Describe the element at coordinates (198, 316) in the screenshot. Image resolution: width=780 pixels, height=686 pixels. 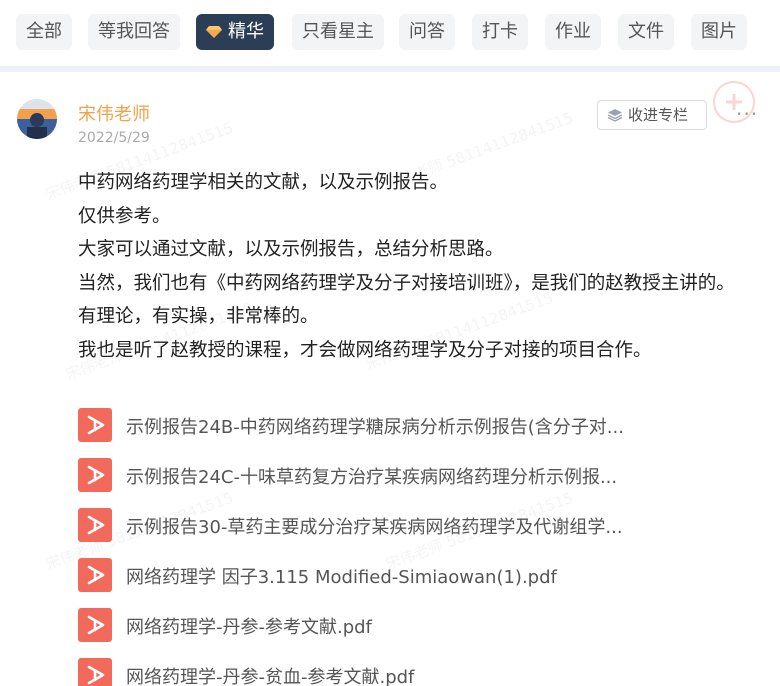
I see `post-paragraph: 有理论，有实操，非常棒的。` at that location.